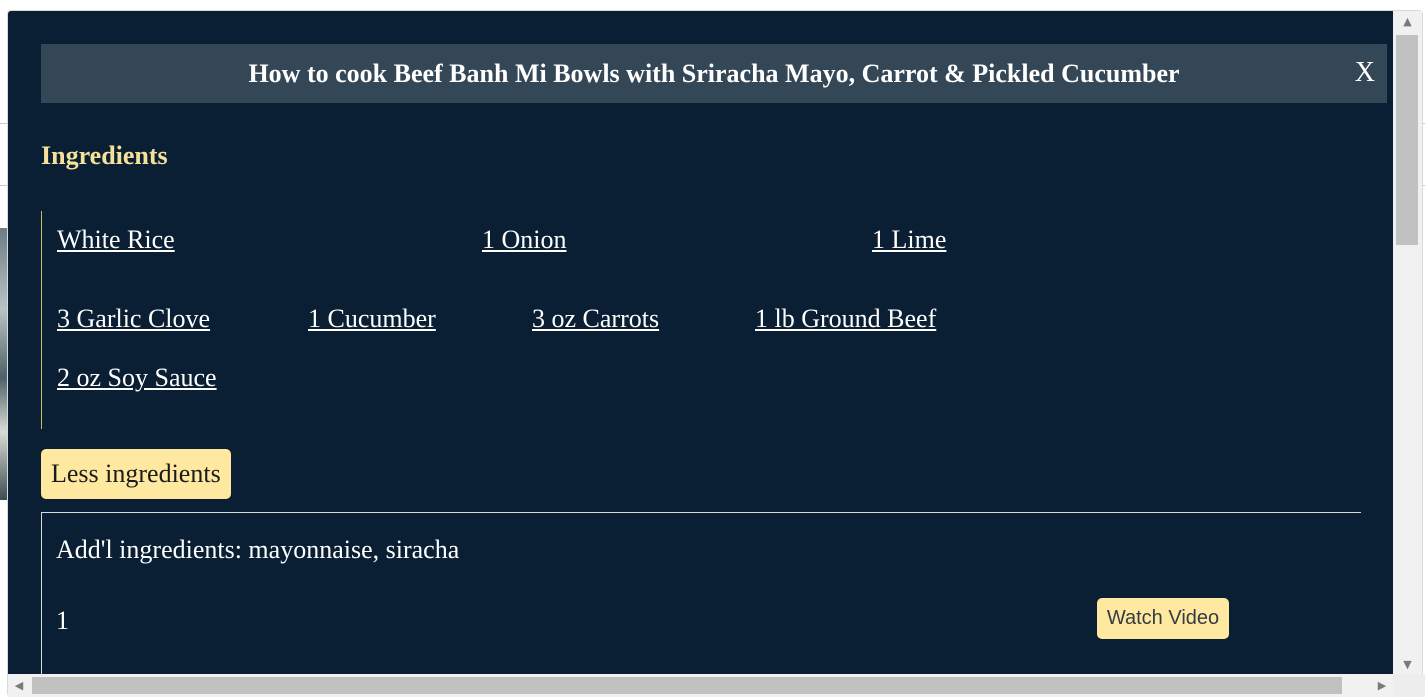  What do you see at coordinates (104, 155) in the screenshot?
I see `ingredients-heading: Ingredients` at bounding box center [104, 155].